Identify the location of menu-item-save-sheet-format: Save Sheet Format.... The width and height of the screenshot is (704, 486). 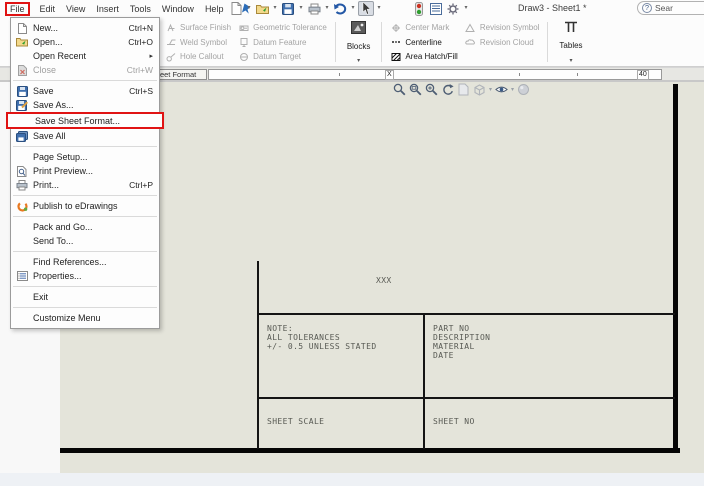
(85, 120).